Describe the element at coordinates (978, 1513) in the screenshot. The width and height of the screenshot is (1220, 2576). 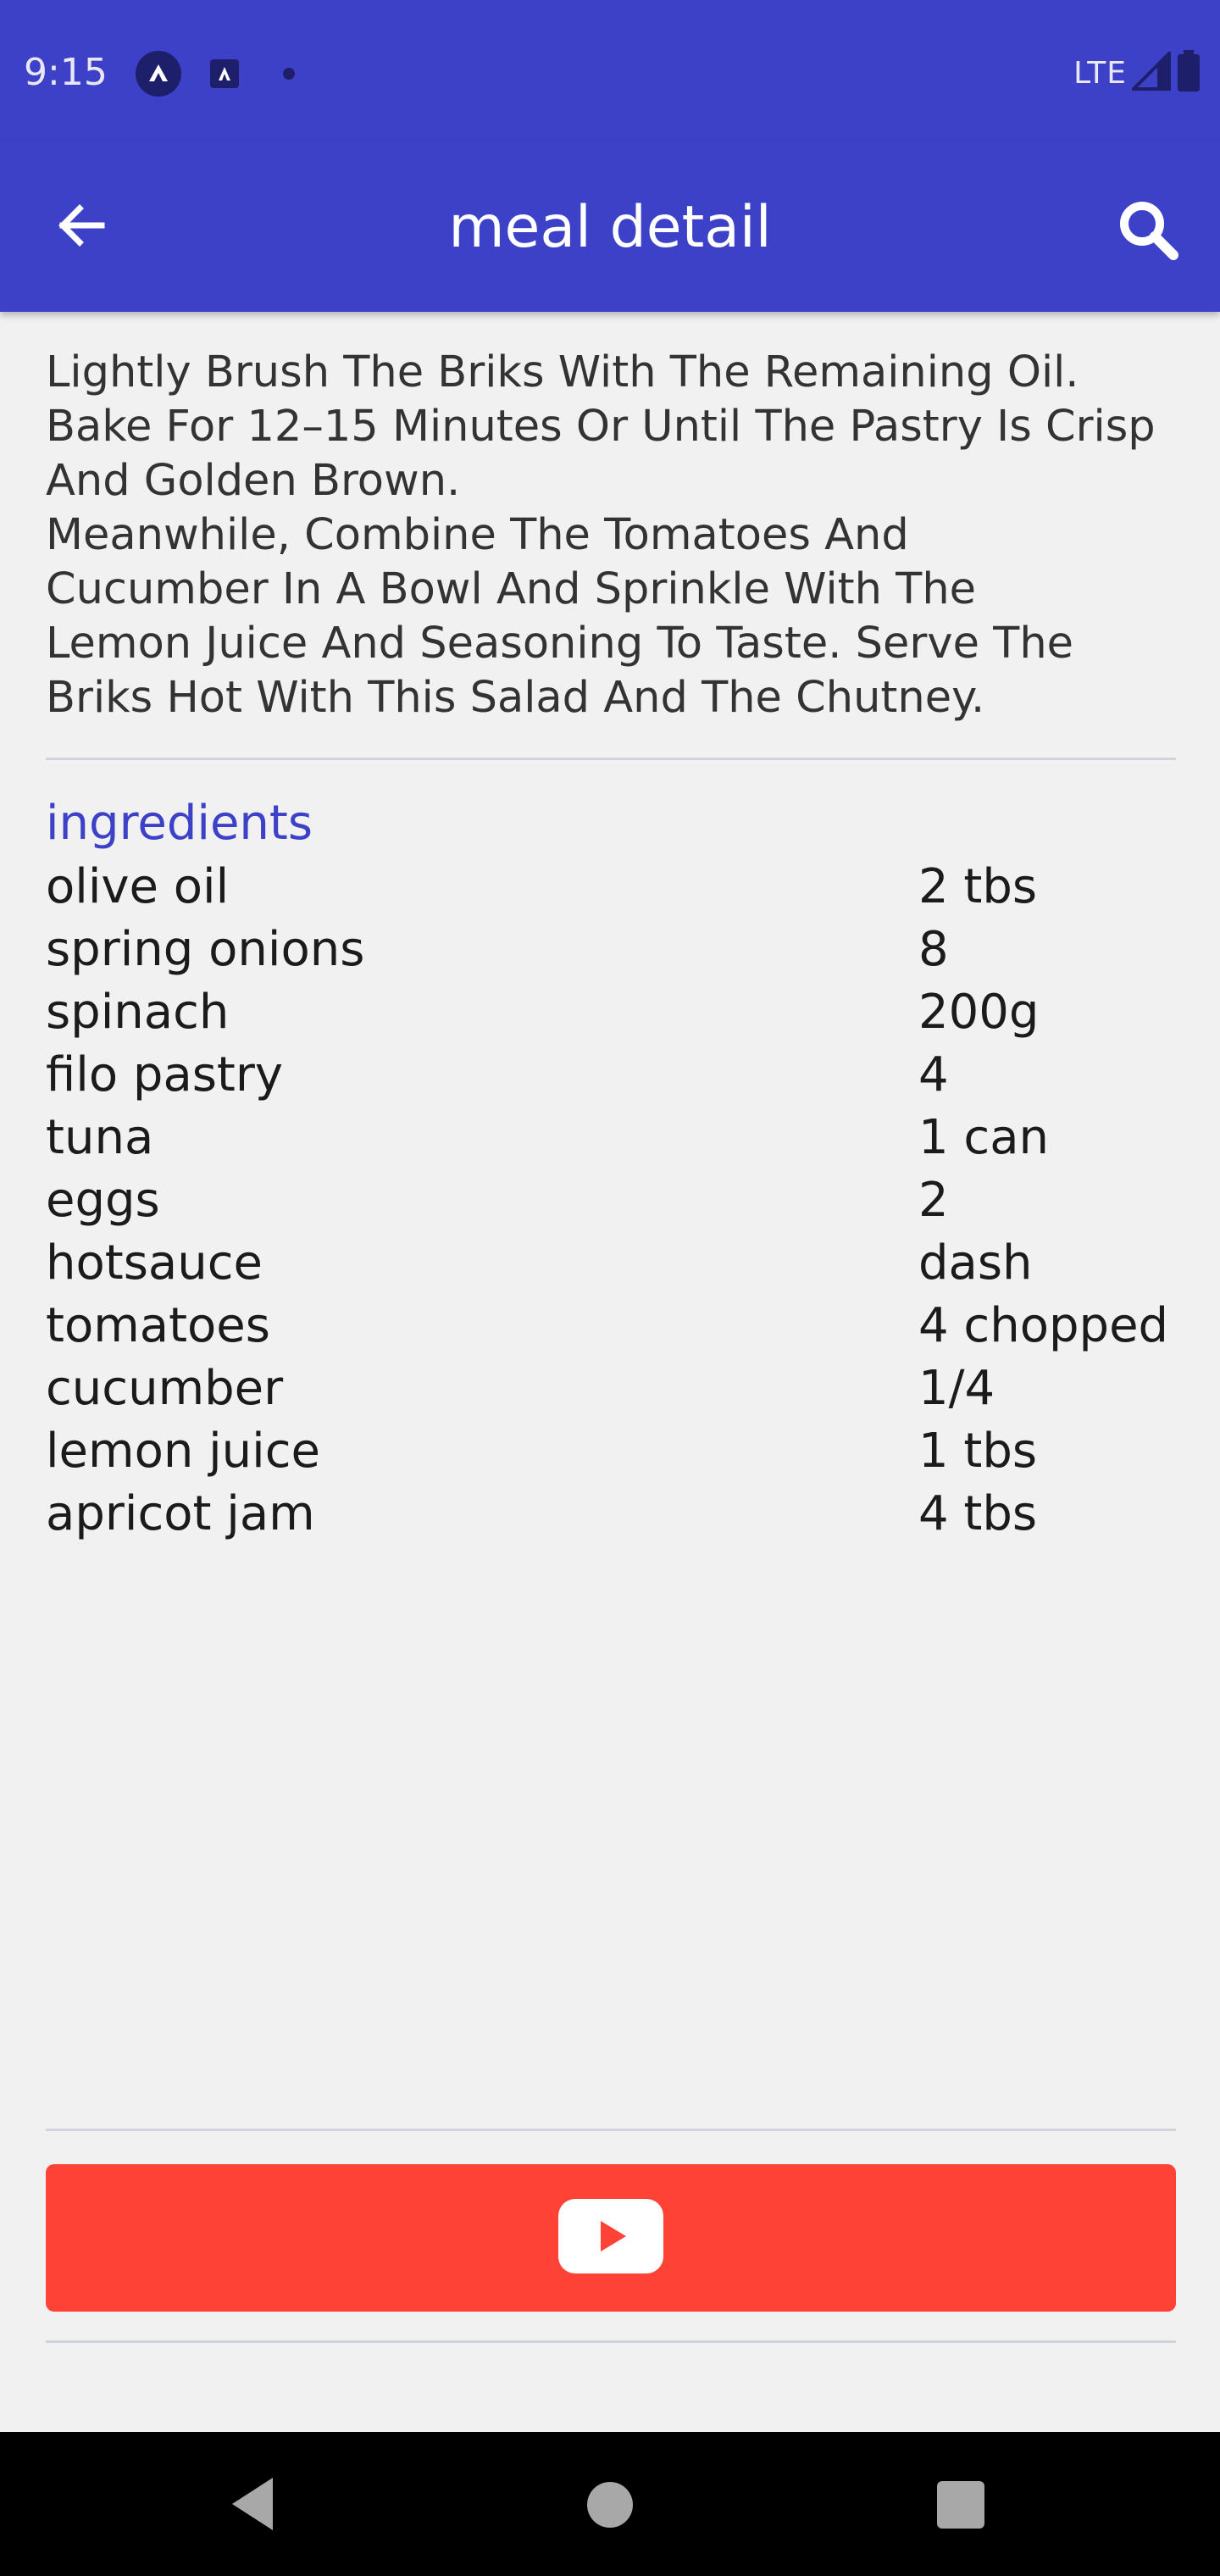
I see `ingredient-measure: 4 tbs` at that location.